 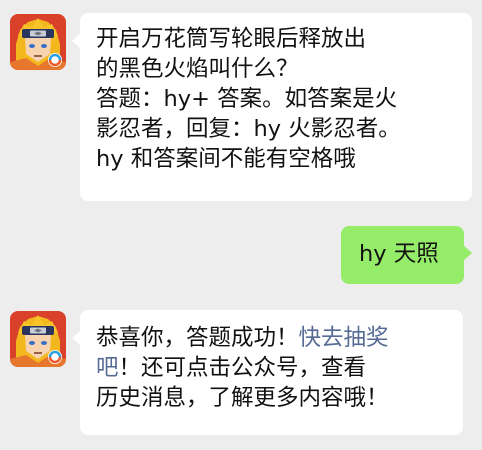 What do you see at coordinates (248, 129) in the screenshot?
I see `message-text-line: 影忍者，回复：hy 火影忍者。` at bounding box center [248, 129].